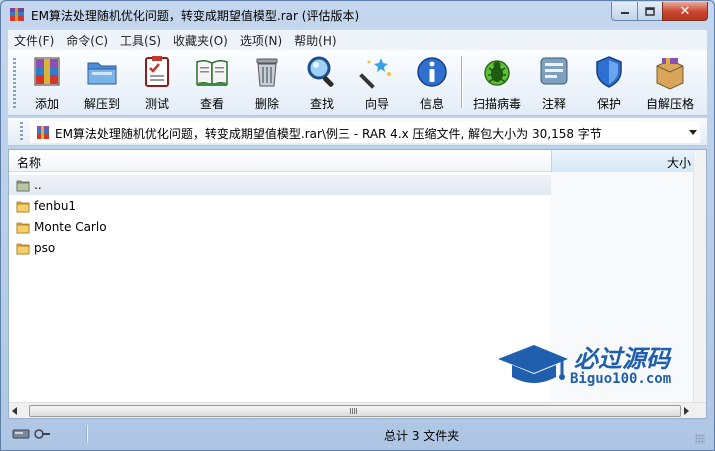 The width and height of the screenshot is (715, 451). What do you see at coordinates (34, 40) in the screenshot?
I see `menu-file: 文件(F)` at bounding box center [34, 40].